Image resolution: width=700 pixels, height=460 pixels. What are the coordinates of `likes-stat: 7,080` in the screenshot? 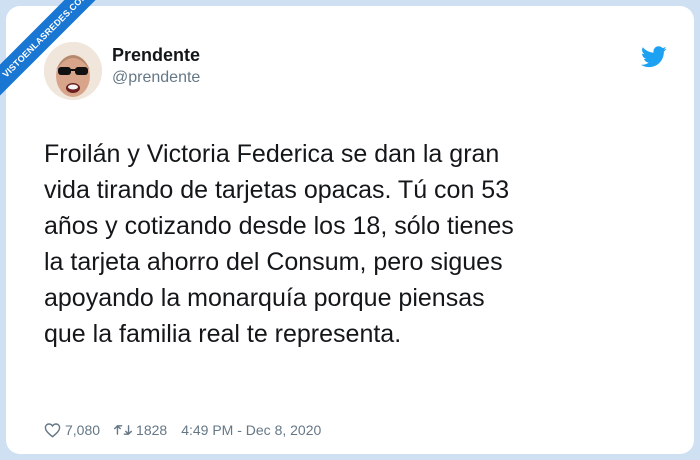 It's located at (72, 430).